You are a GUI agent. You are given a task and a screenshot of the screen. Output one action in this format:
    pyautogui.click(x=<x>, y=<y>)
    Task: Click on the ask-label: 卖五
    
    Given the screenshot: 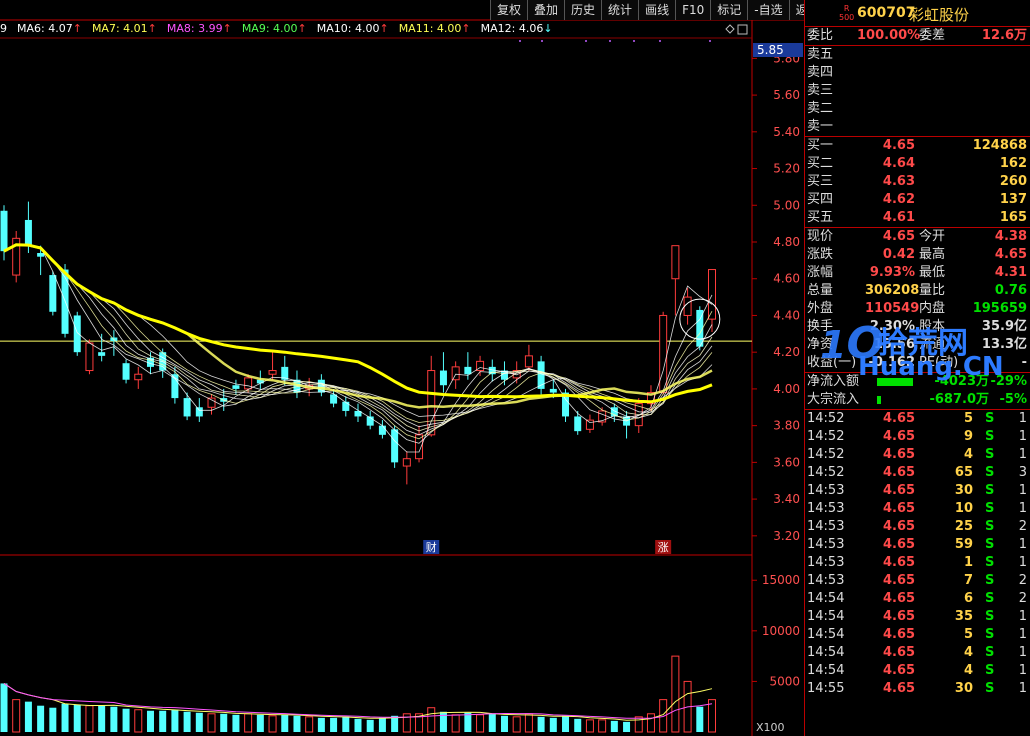 What is the action you would take?
    pyautogui.click(x=820, y=54)
    